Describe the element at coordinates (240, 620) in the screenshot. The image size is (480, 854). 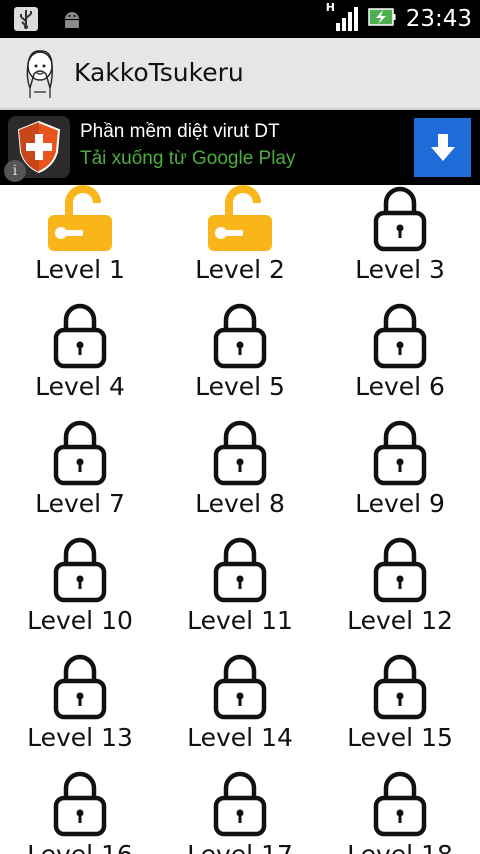
I see `level-label: Level 11` at that location.